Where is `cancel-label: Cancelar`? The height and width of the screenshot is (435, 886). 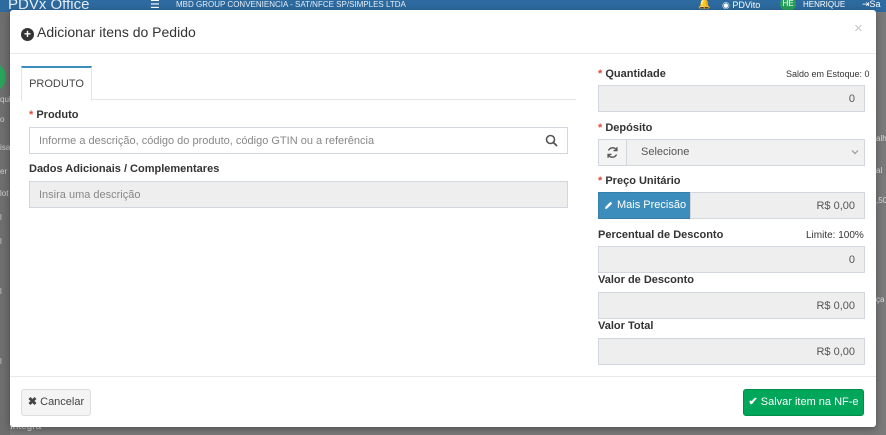 cancel-label: Cancelar is located at coordinates (62, 402).